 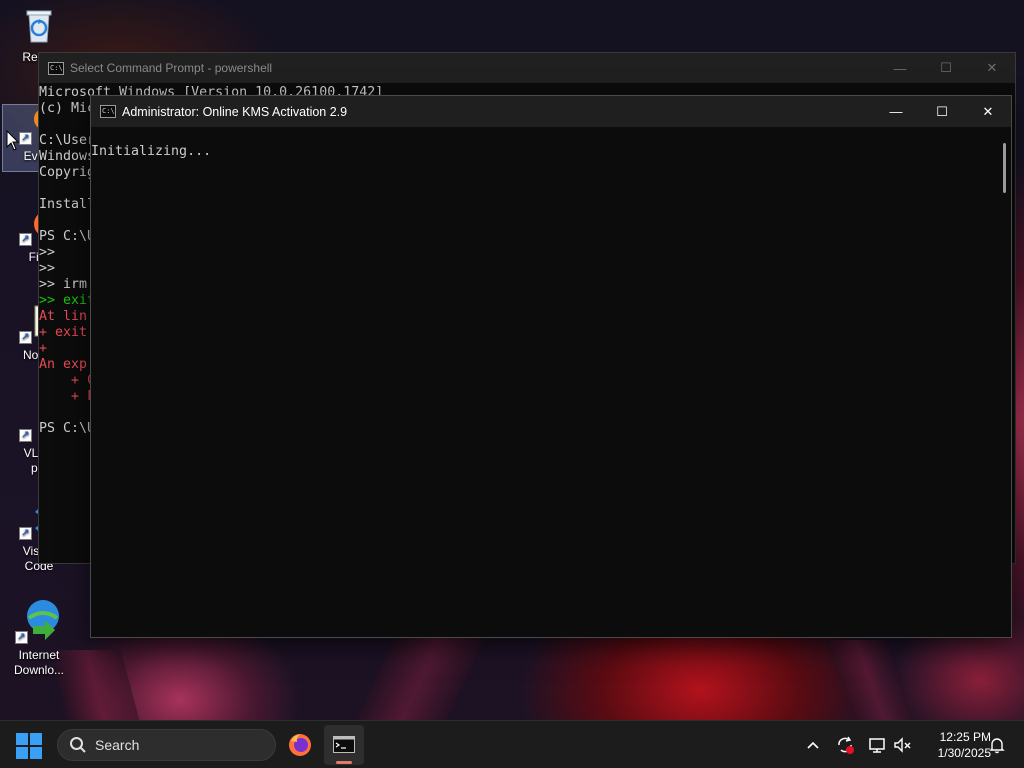 I want to click on vertical-scrollbar, so click(x=1004, y=382).